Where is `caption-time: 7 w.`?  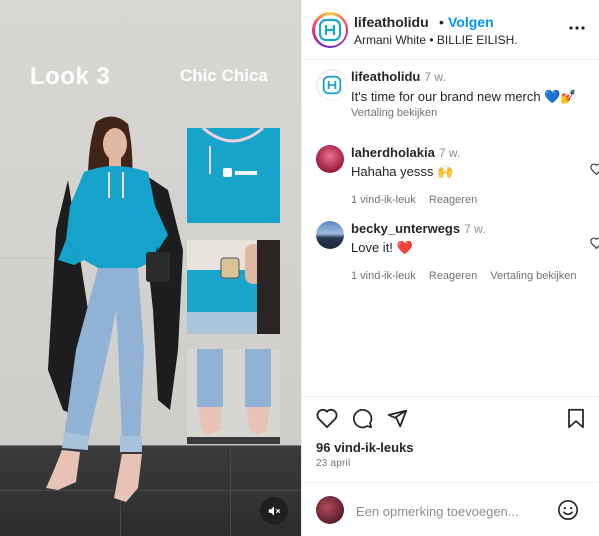 caption-time: 7 w. is located at coordinates (434, 77).